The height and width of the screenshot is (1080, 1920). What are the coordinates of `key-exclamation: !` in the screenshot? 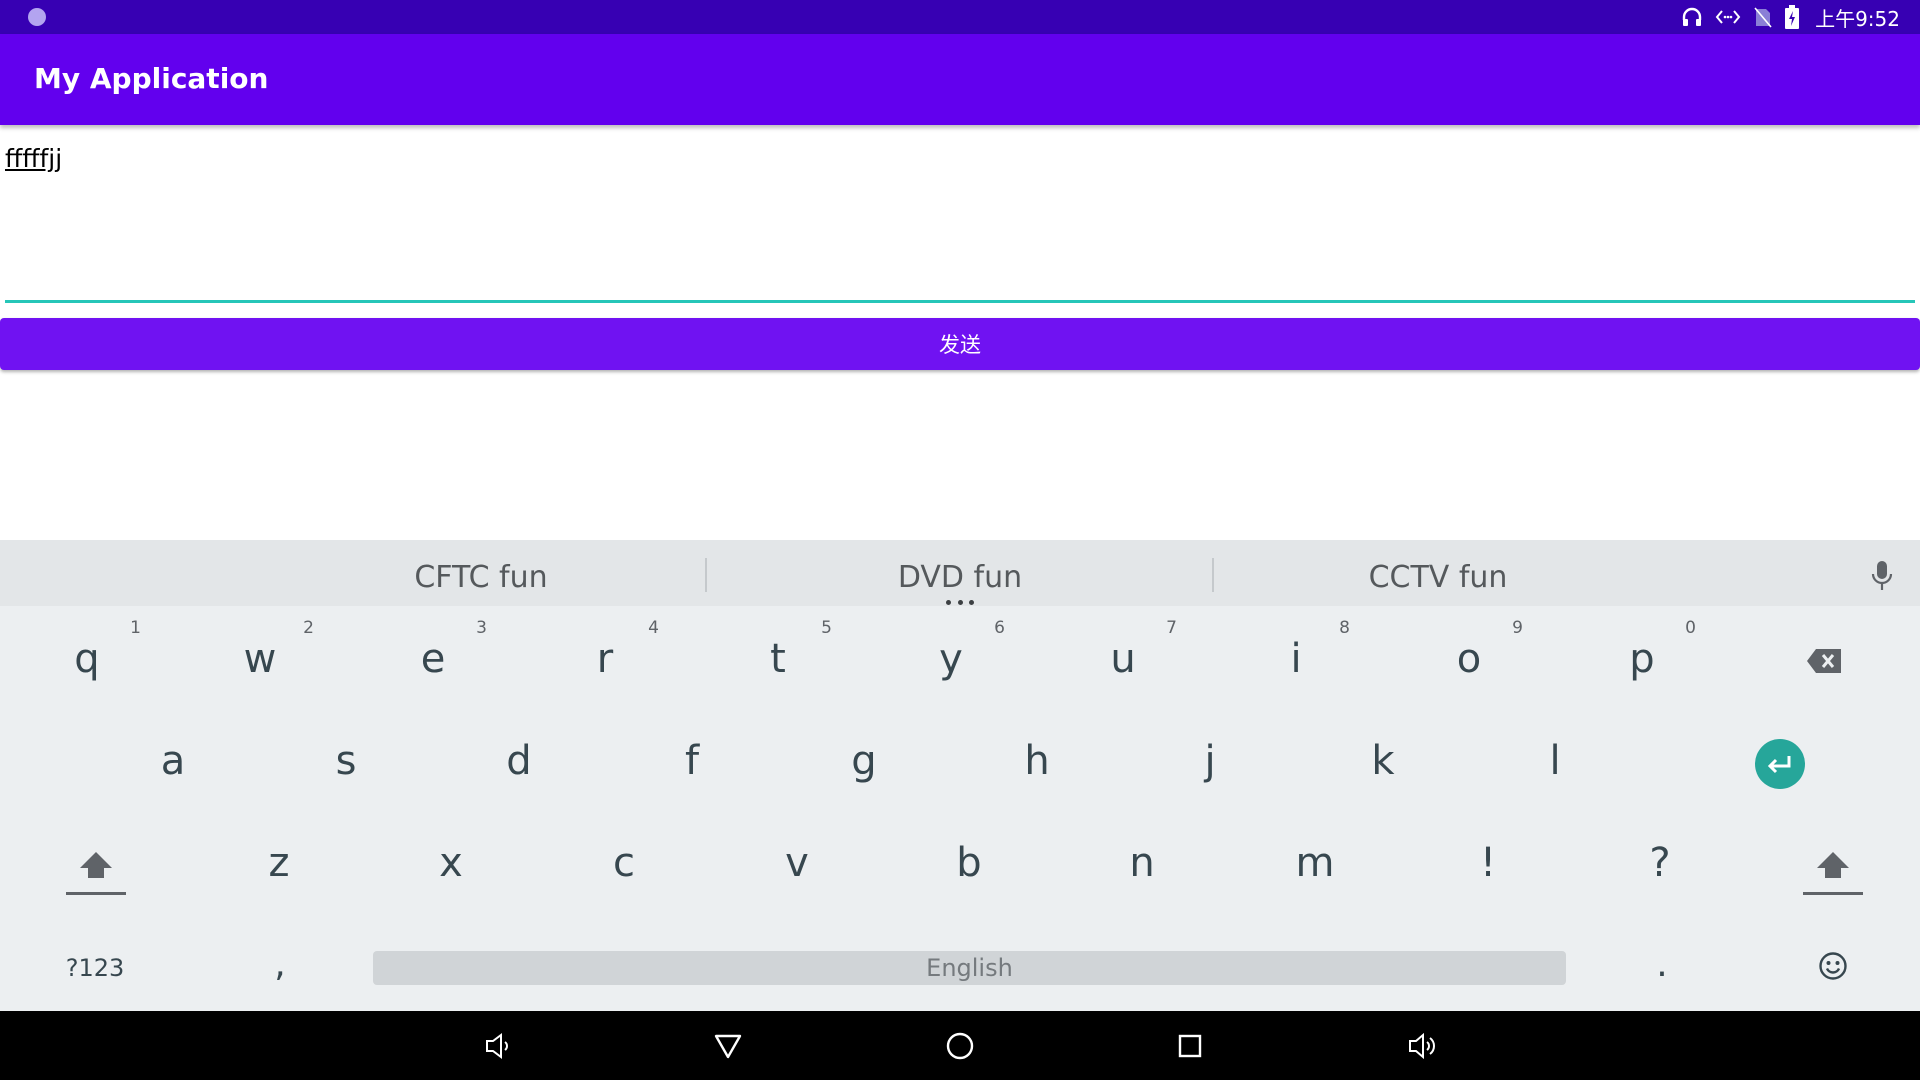 It's located at (1488, 859).